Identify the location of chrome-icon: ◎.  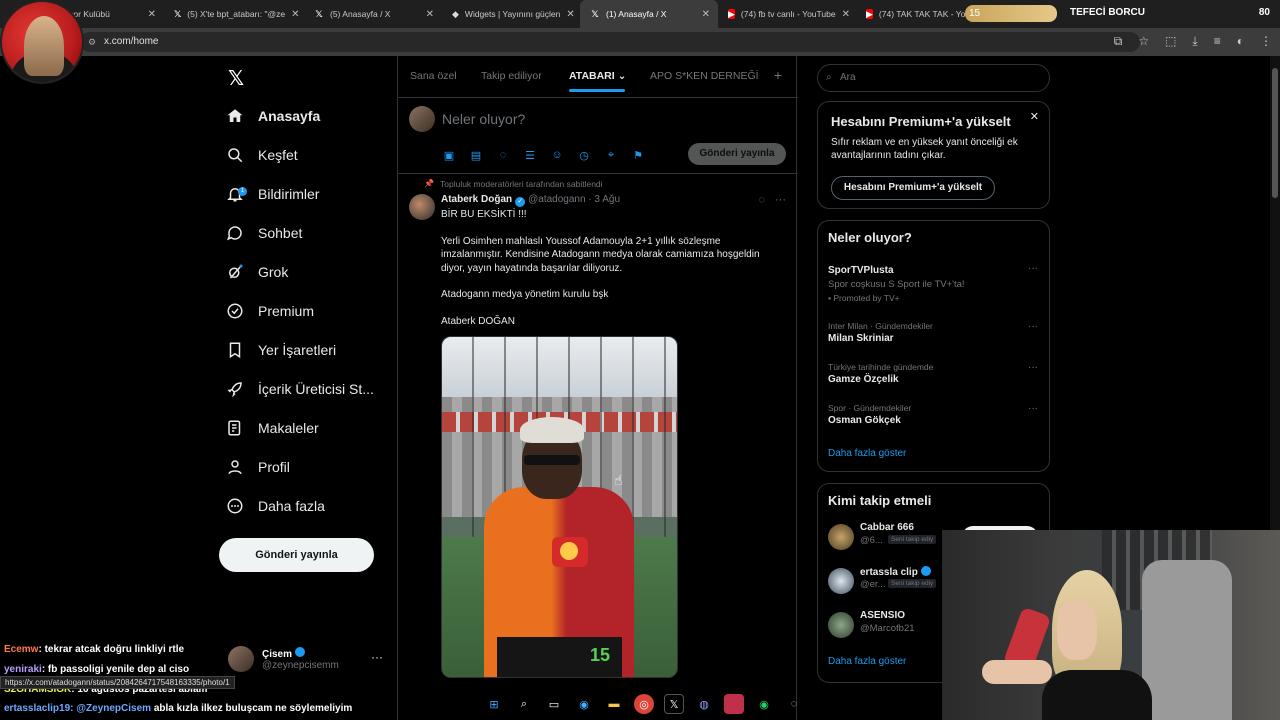
(644, 704).